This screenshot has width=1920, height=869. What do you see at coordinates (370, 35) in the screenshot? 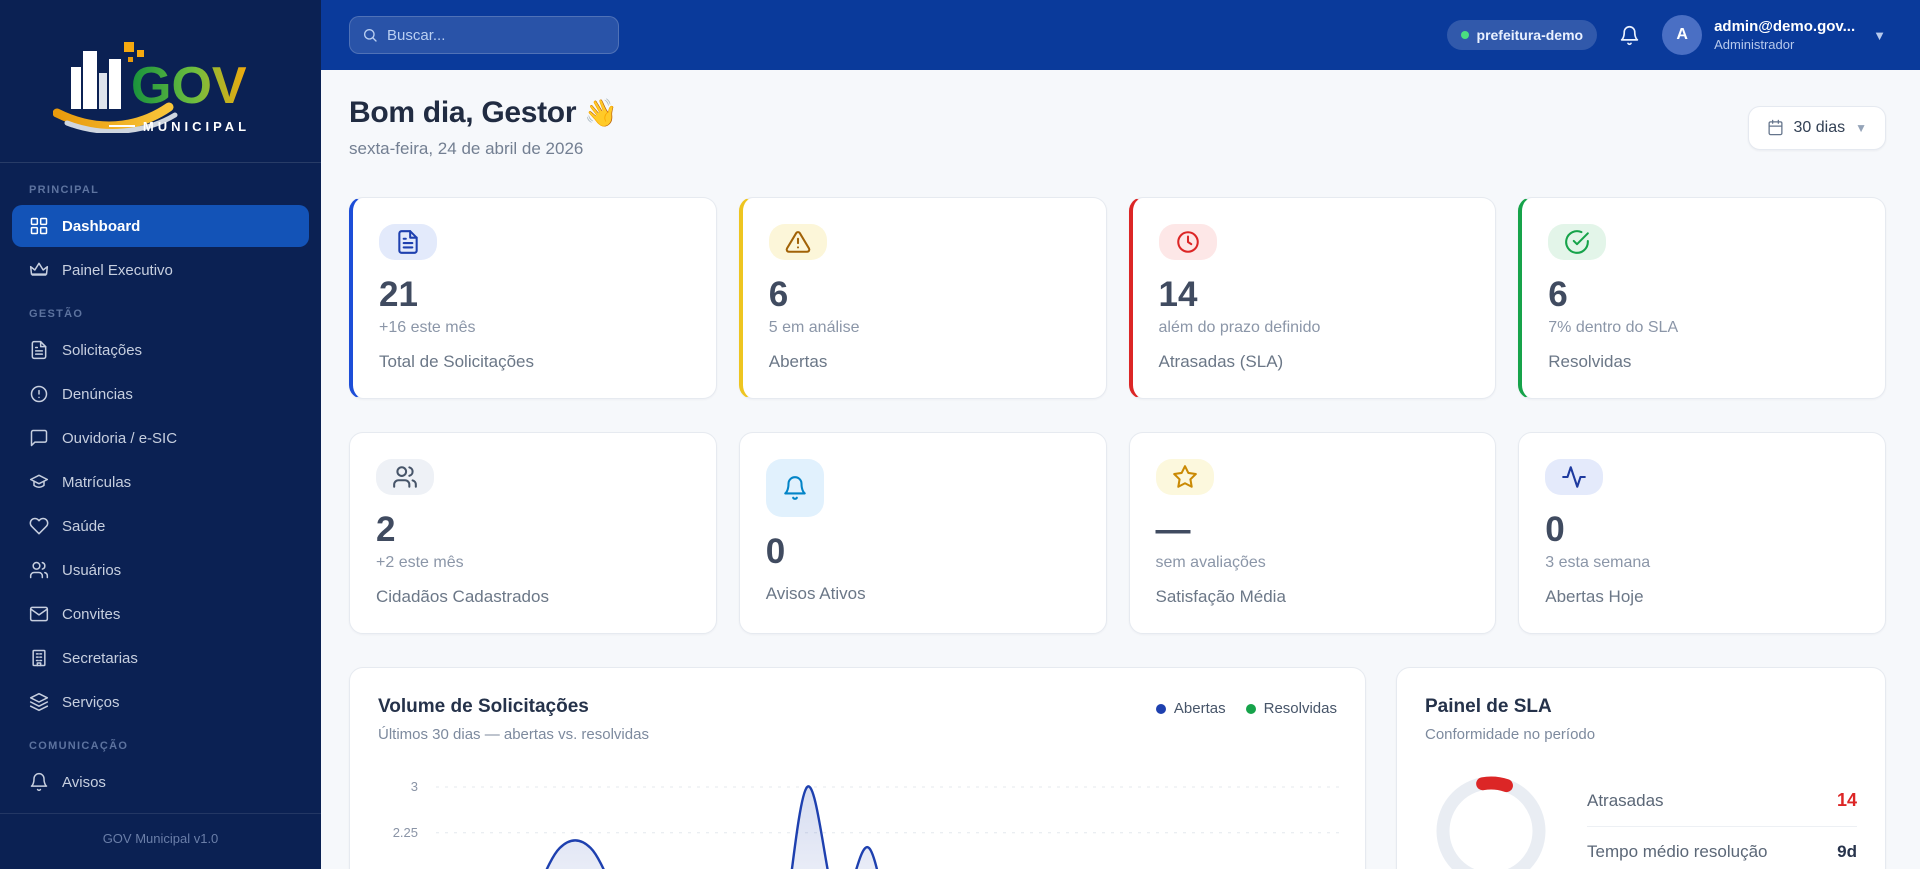
I see `search-icon` at bounding box center [370, 35].